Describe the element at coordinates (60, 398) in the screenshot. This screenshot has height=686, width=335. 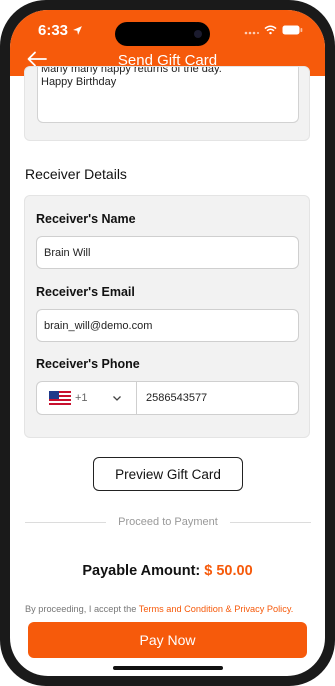
I see `us-flag-icon` at that location.